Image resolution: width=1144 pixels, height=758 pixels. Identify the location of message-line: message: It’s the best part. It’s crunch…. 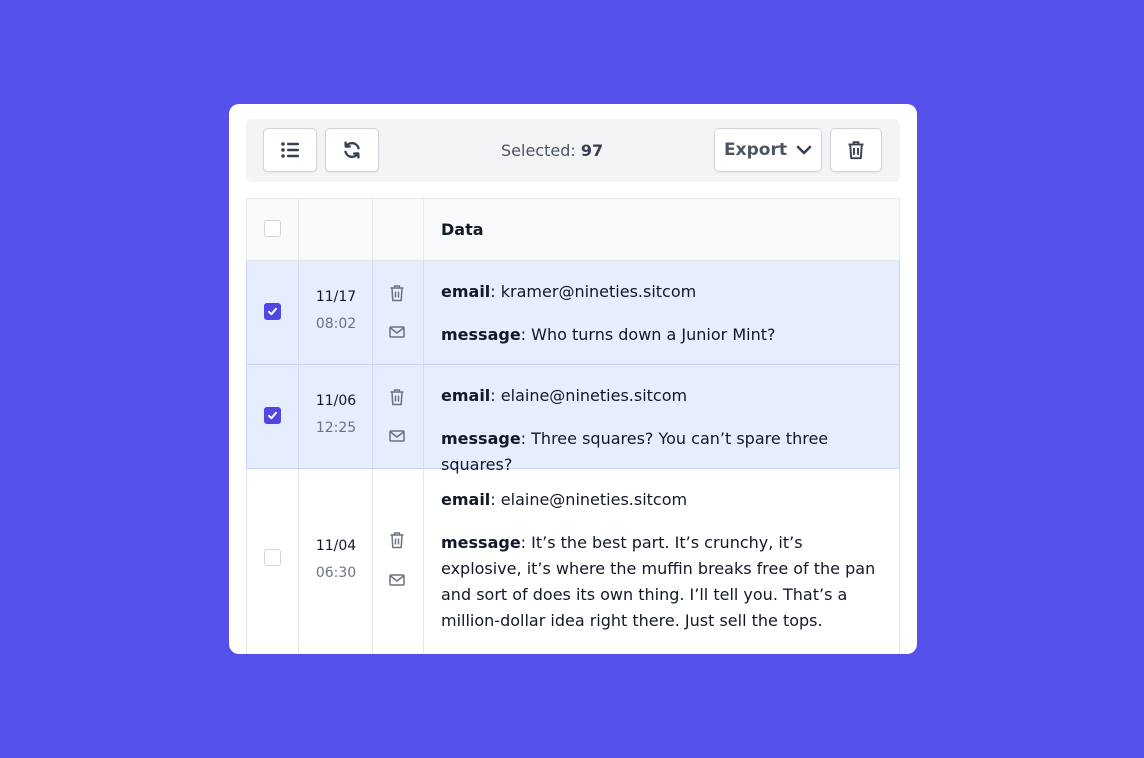
(658, 581).